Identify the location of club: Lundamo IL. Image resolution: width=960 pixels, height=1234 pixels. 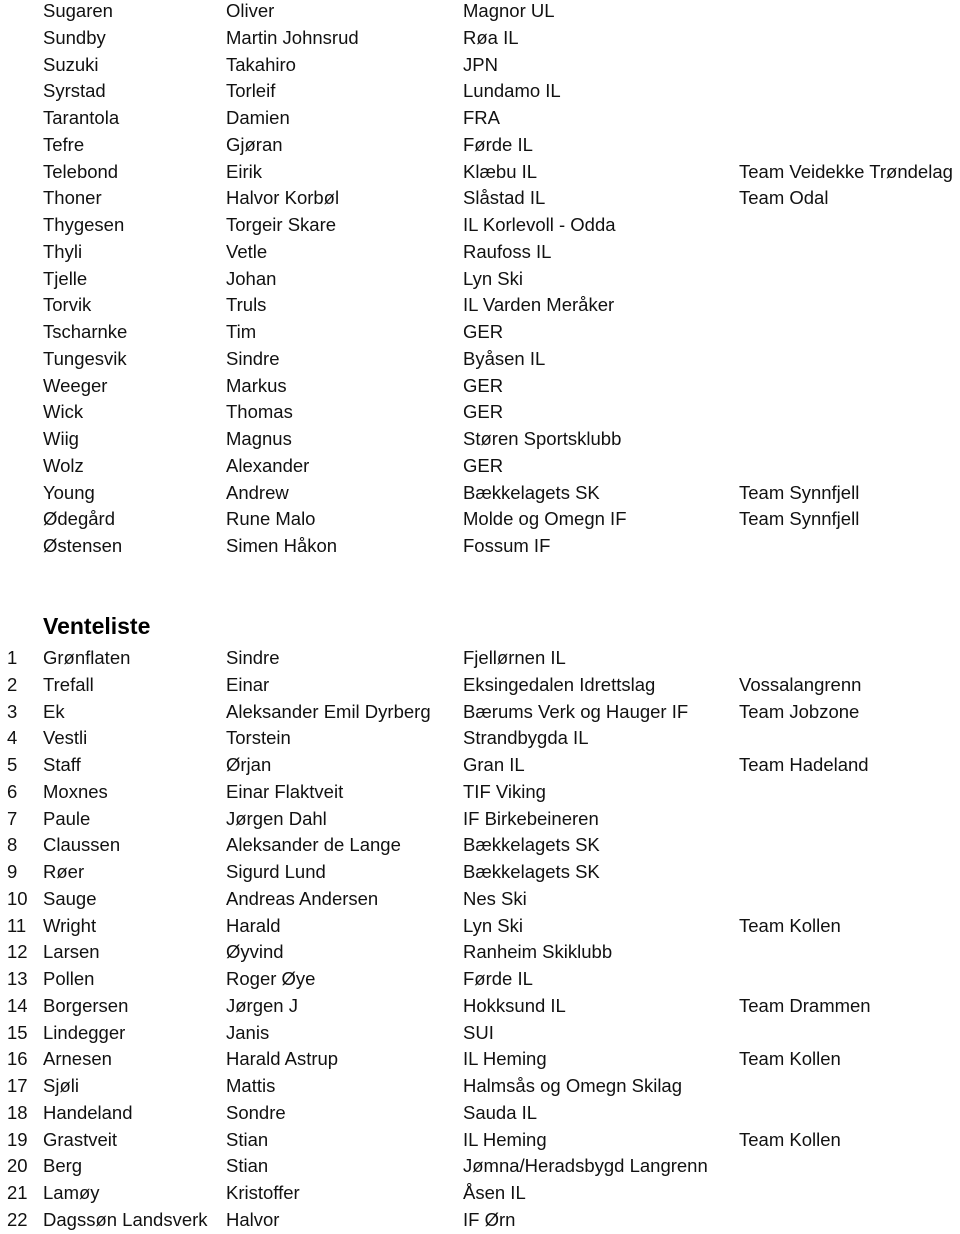
(512, 91).